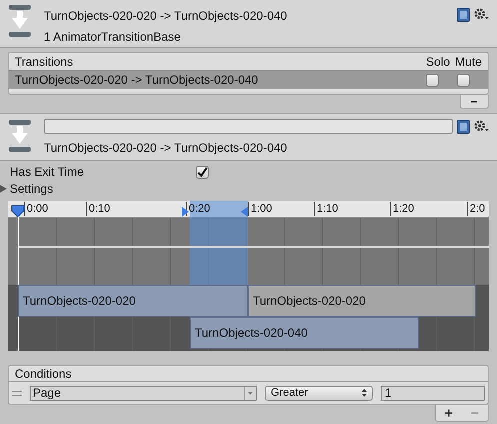 Image resolution: width=497 pixels, height=424 pixels. I want to click on time-label: 2:0, so click(476, 209).